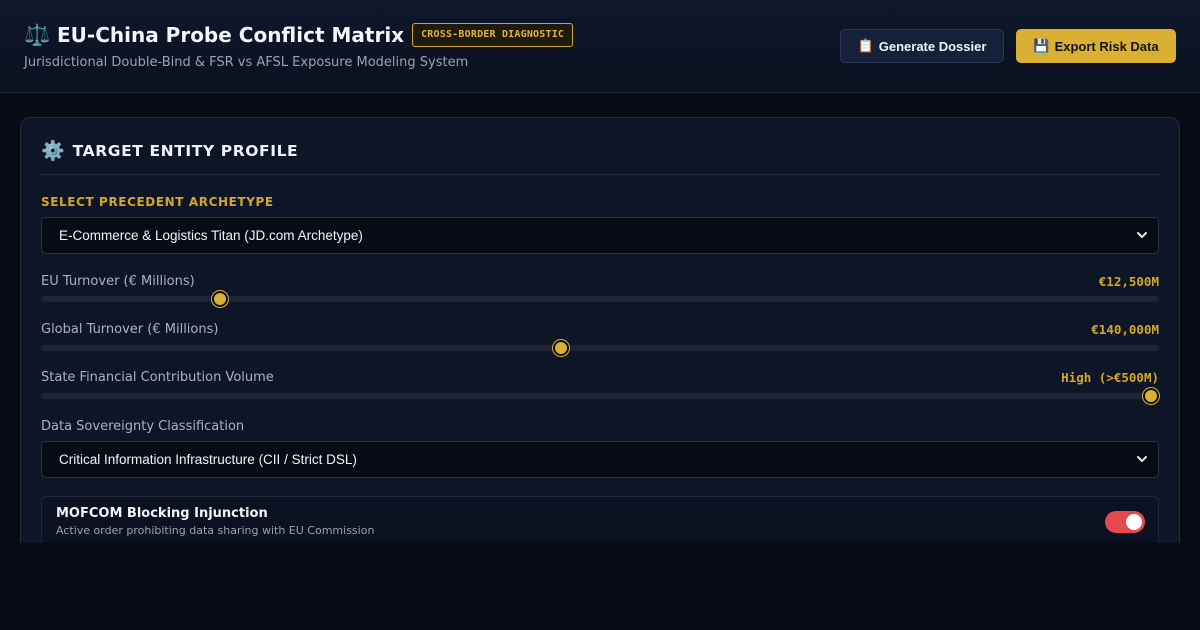 The height and width of the screenshot is (630, 1200). I want to click on global-turnover-value: €140,000M, so click(1125, 329).